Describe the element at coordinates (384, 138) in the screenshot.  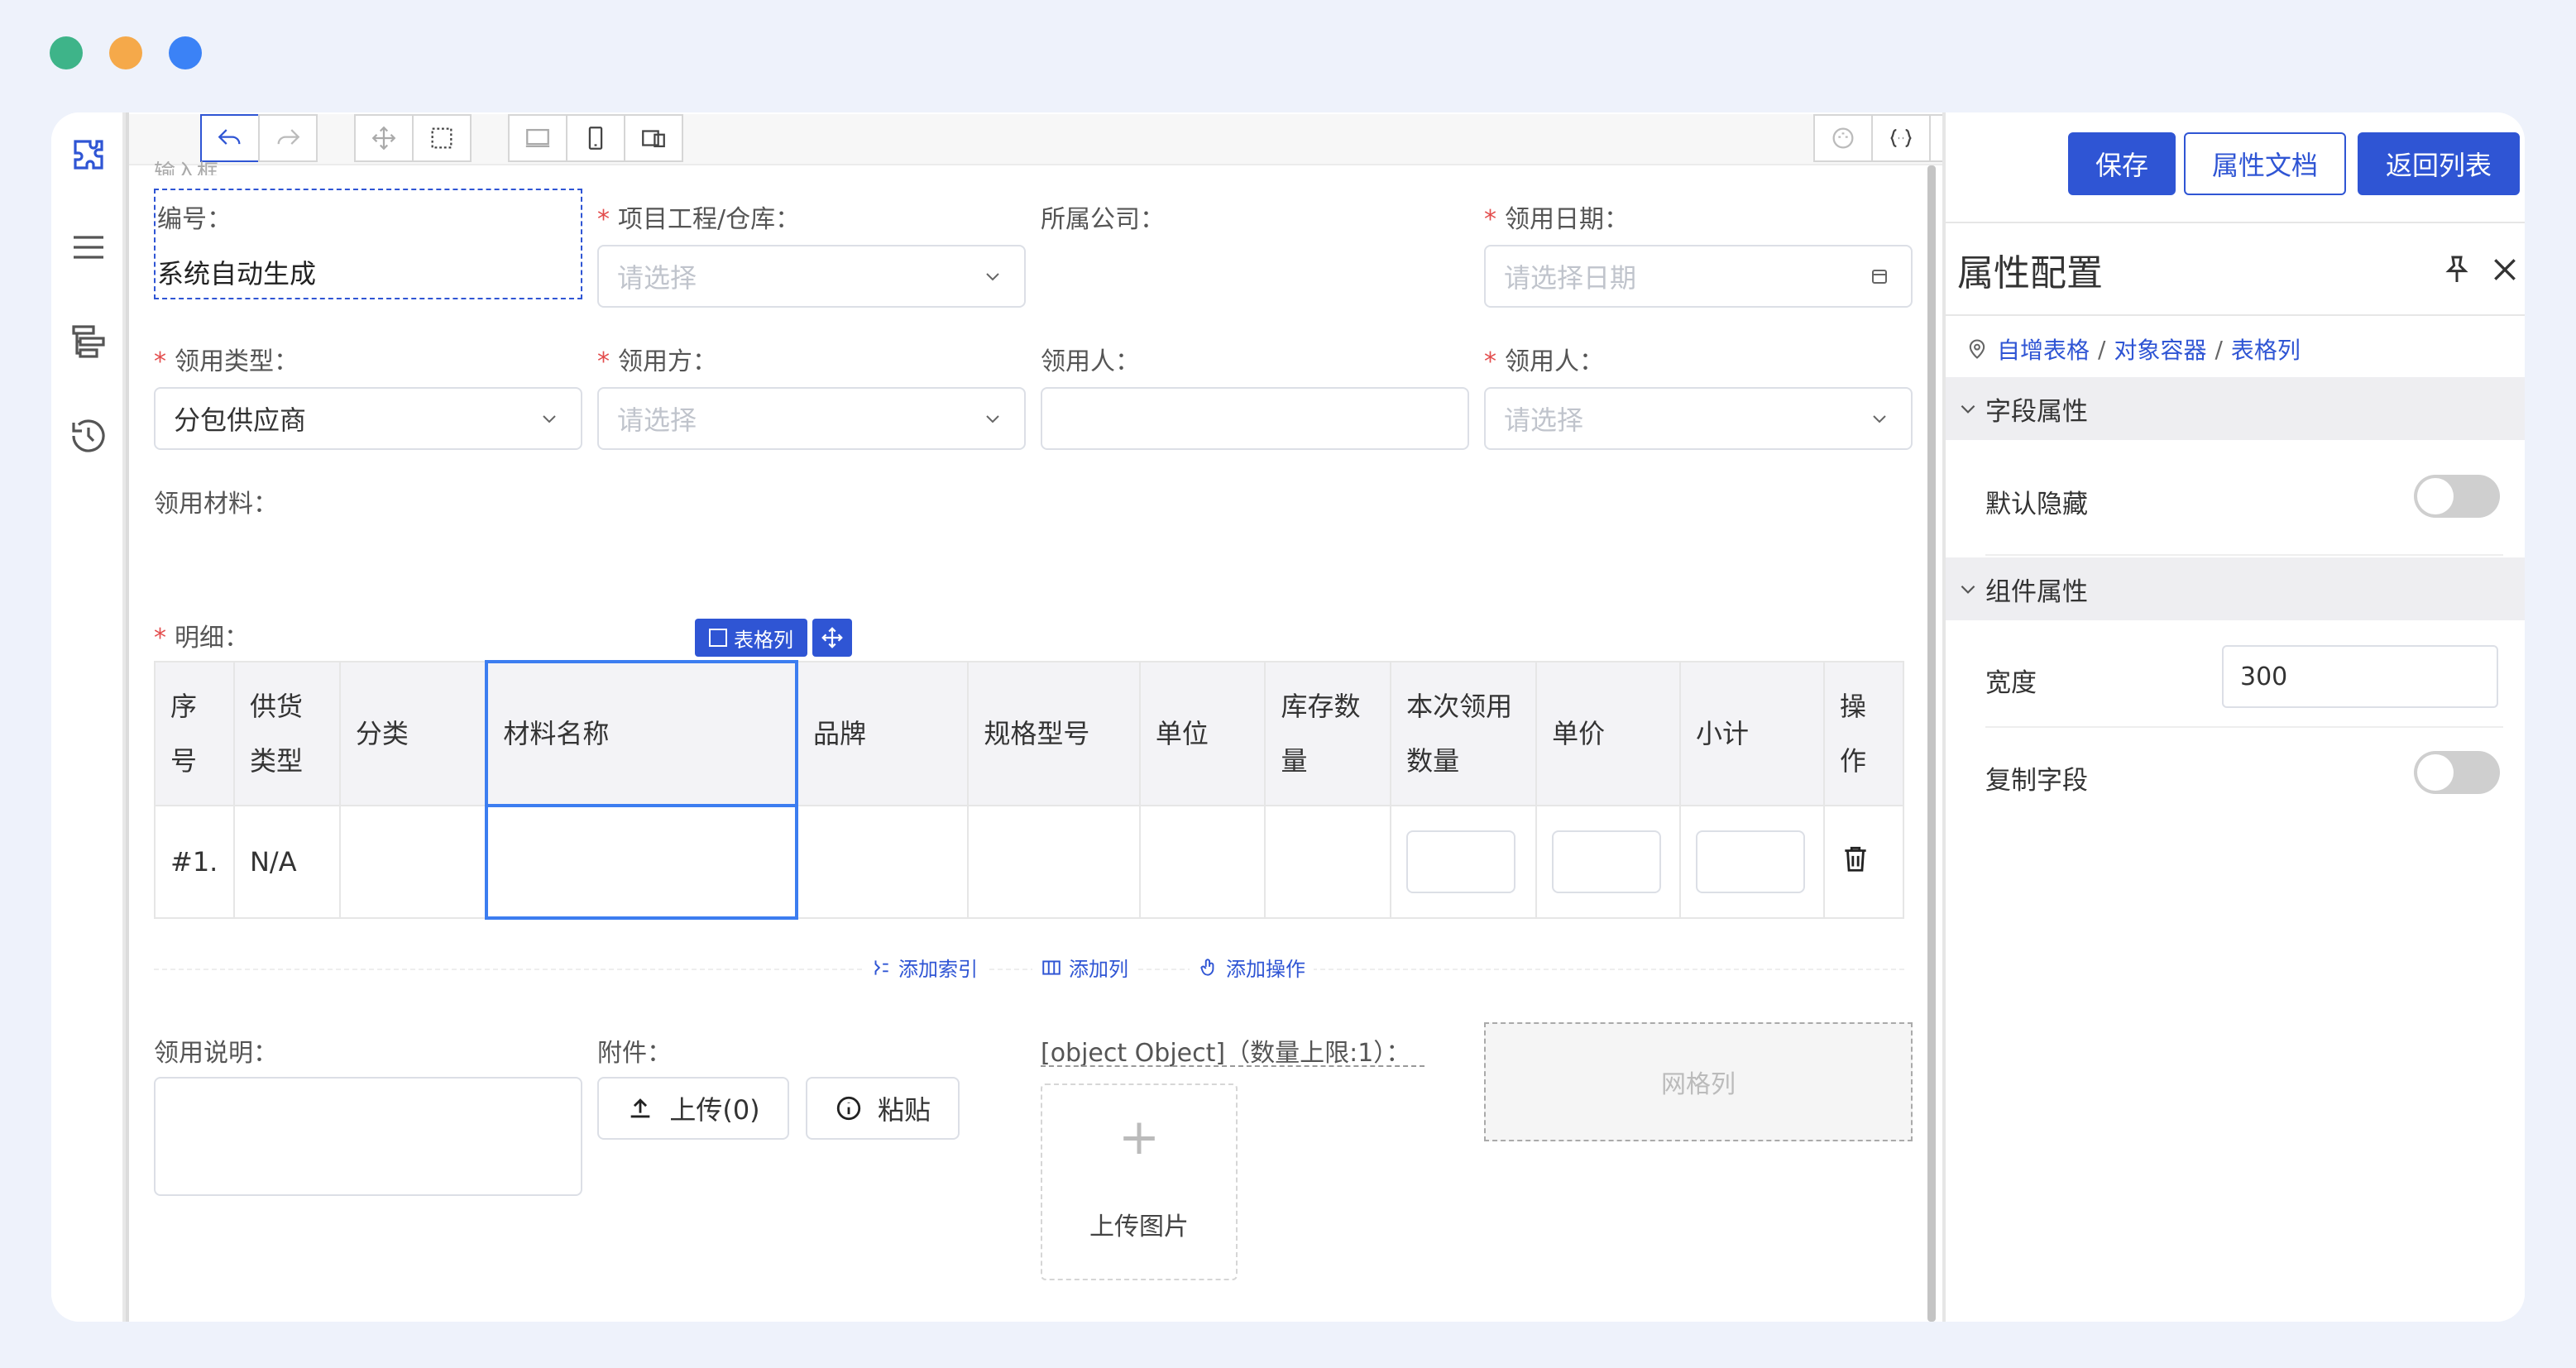
I see `move-button` at that location.